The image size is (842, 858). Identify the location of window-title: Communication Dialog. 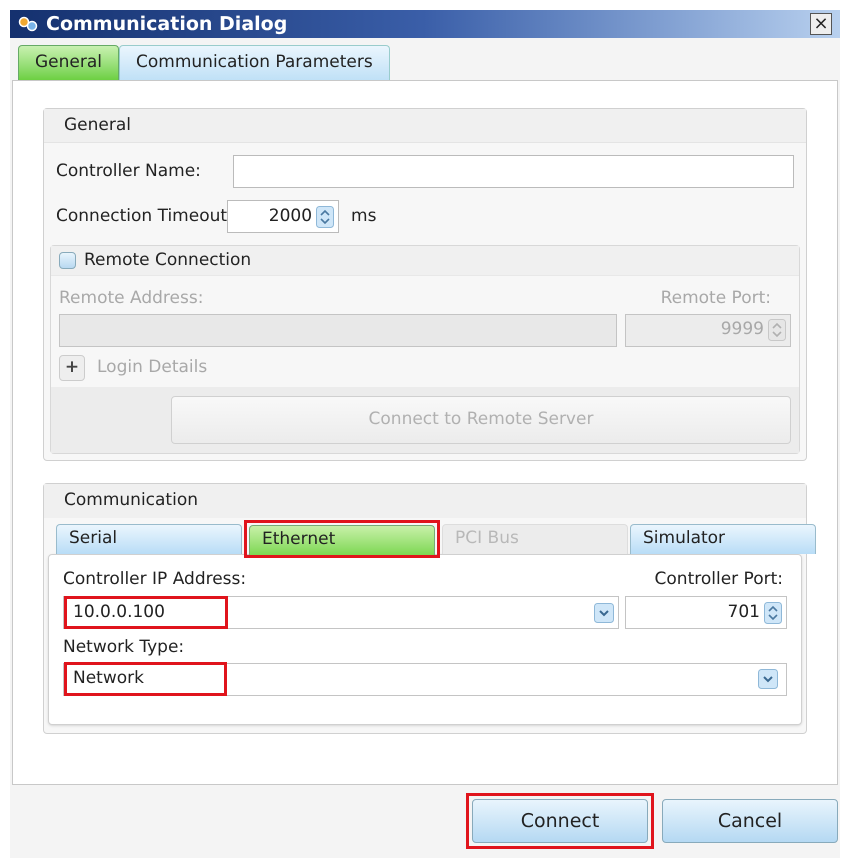
(167, 24).